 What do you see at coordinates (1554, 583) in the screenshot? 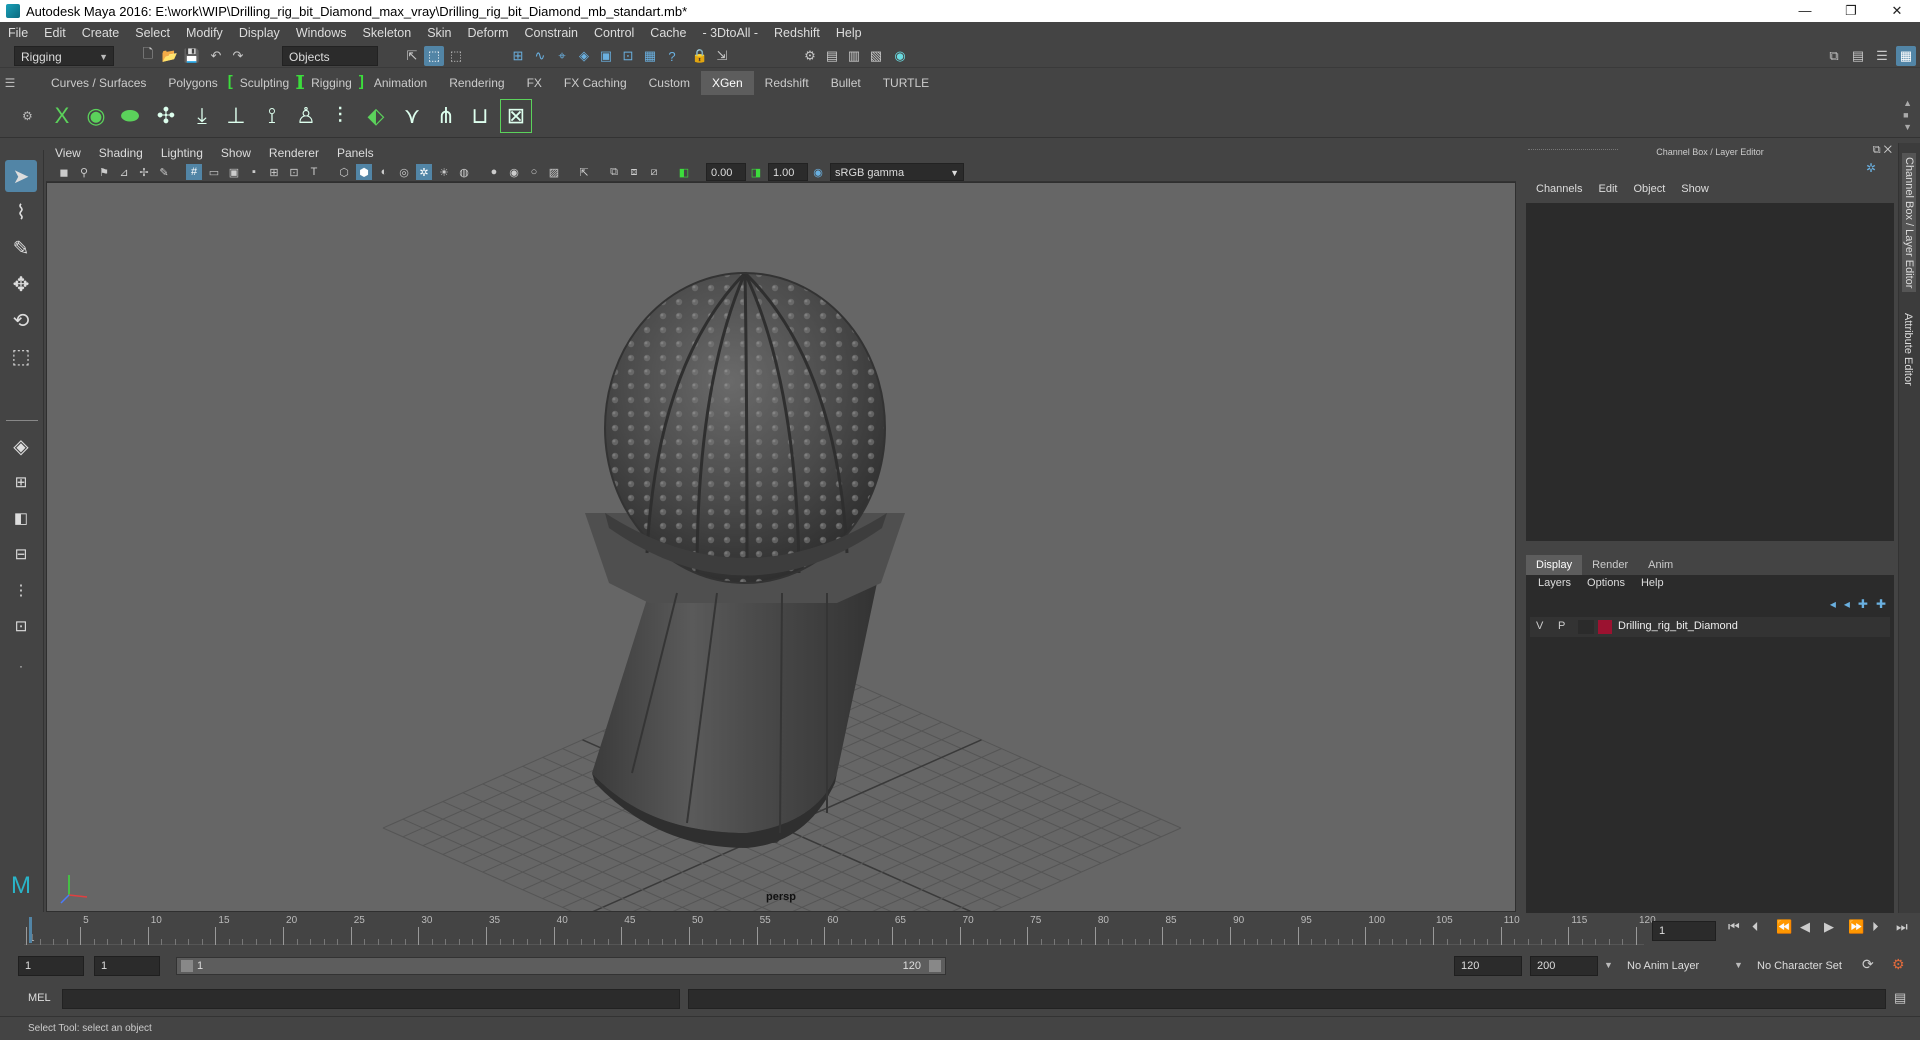
I see `layer-menu-layers: Layers` at bounding box center [1554, 583].